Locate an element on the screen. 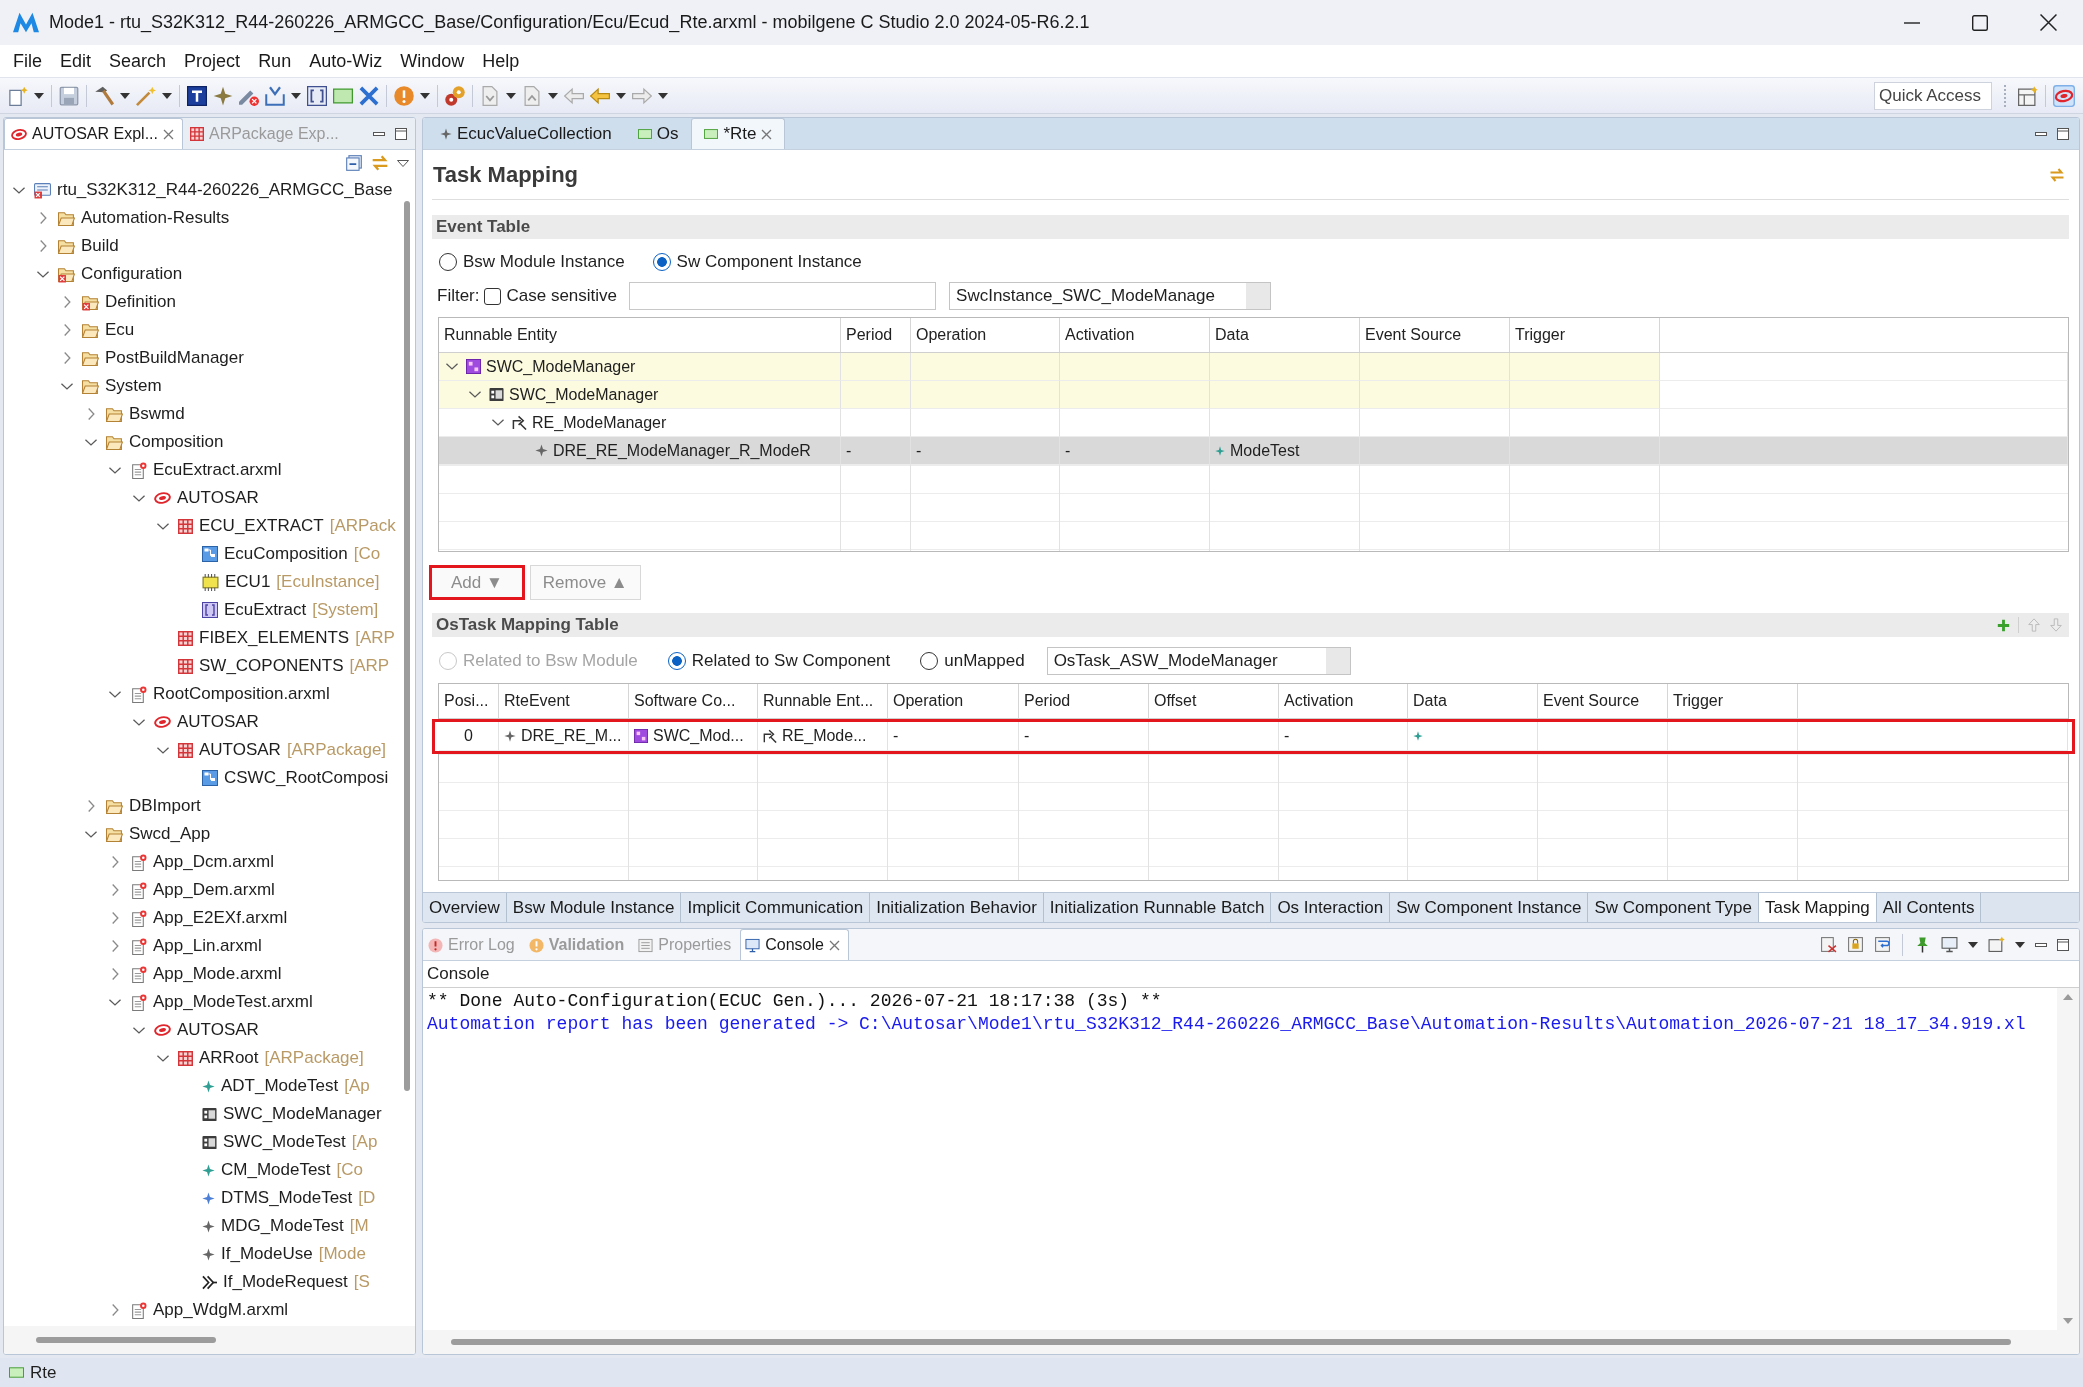  column-header: Offset is located at coordinates (1214, 701).